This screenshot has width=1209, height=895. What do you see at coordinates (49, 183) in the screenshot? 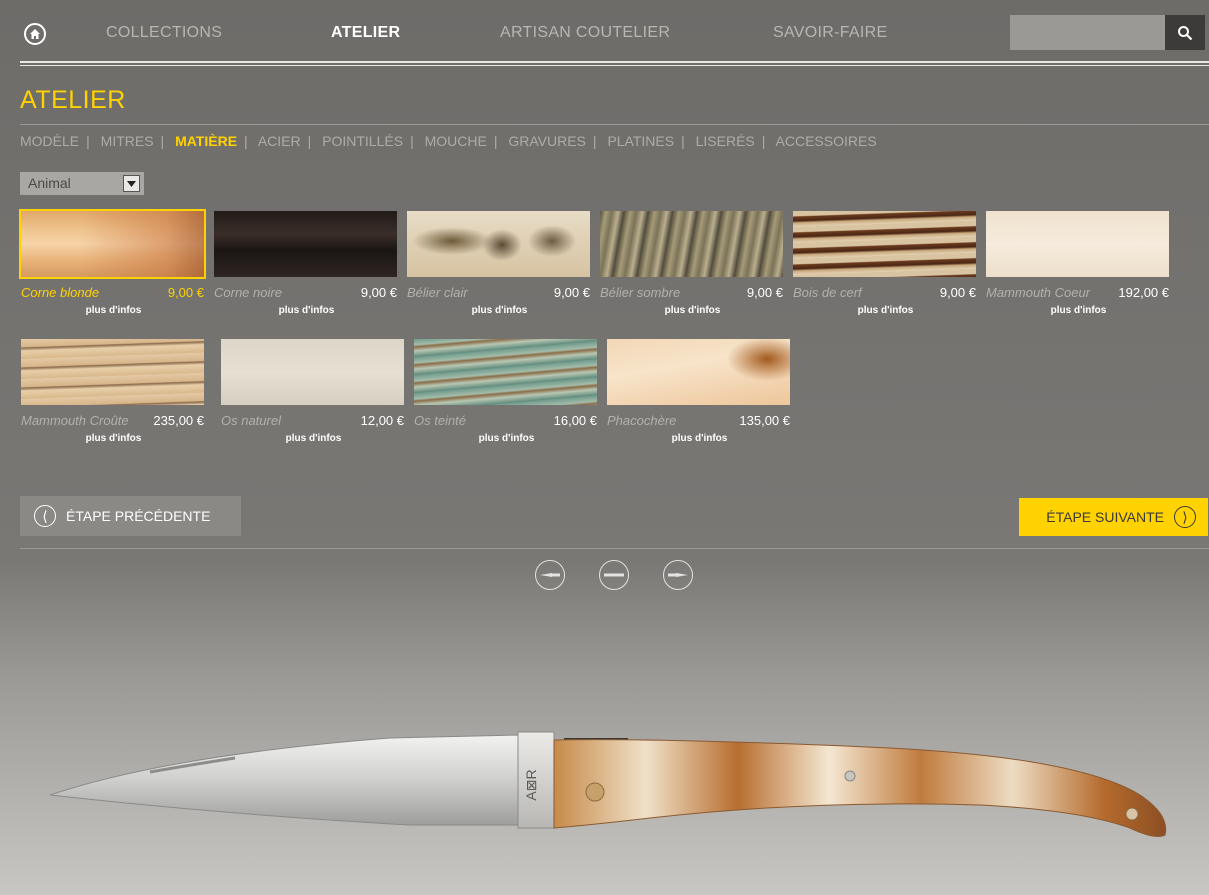
I see `select-value: Animal` at bounding box center [49, 183].